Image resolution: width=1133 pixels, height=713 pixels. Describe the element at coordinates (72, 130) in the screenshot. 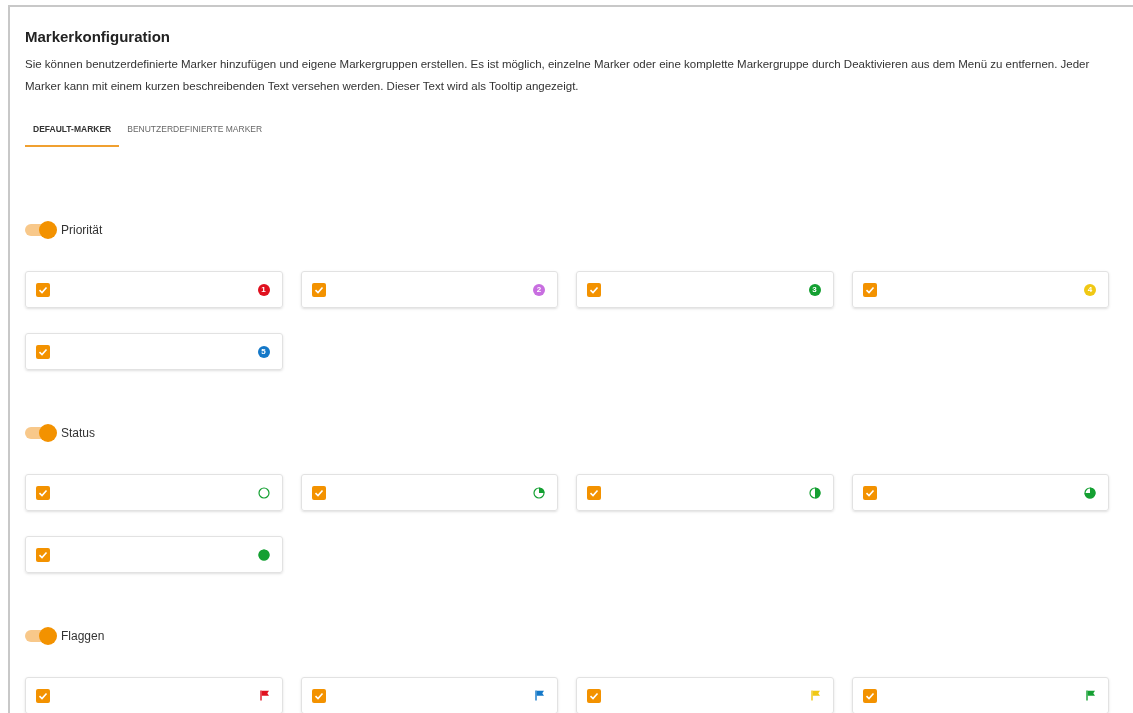

I see `tab: DEFAULT-MARKER` at that location.